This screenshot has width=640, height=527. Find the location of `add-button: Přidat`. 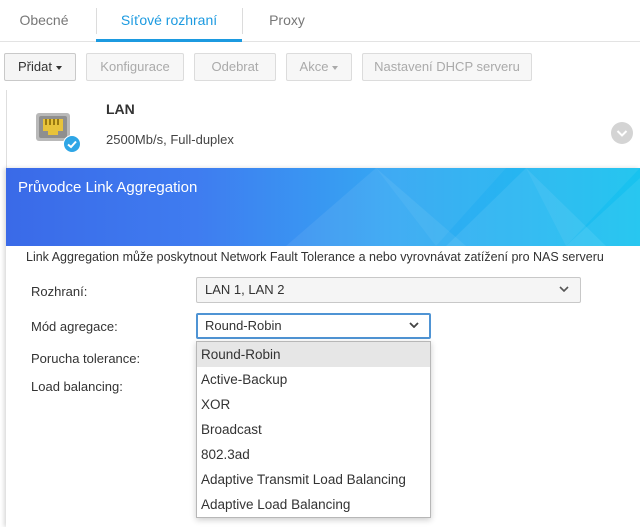

add-button: Přidat is located at coordinates (40, 67).